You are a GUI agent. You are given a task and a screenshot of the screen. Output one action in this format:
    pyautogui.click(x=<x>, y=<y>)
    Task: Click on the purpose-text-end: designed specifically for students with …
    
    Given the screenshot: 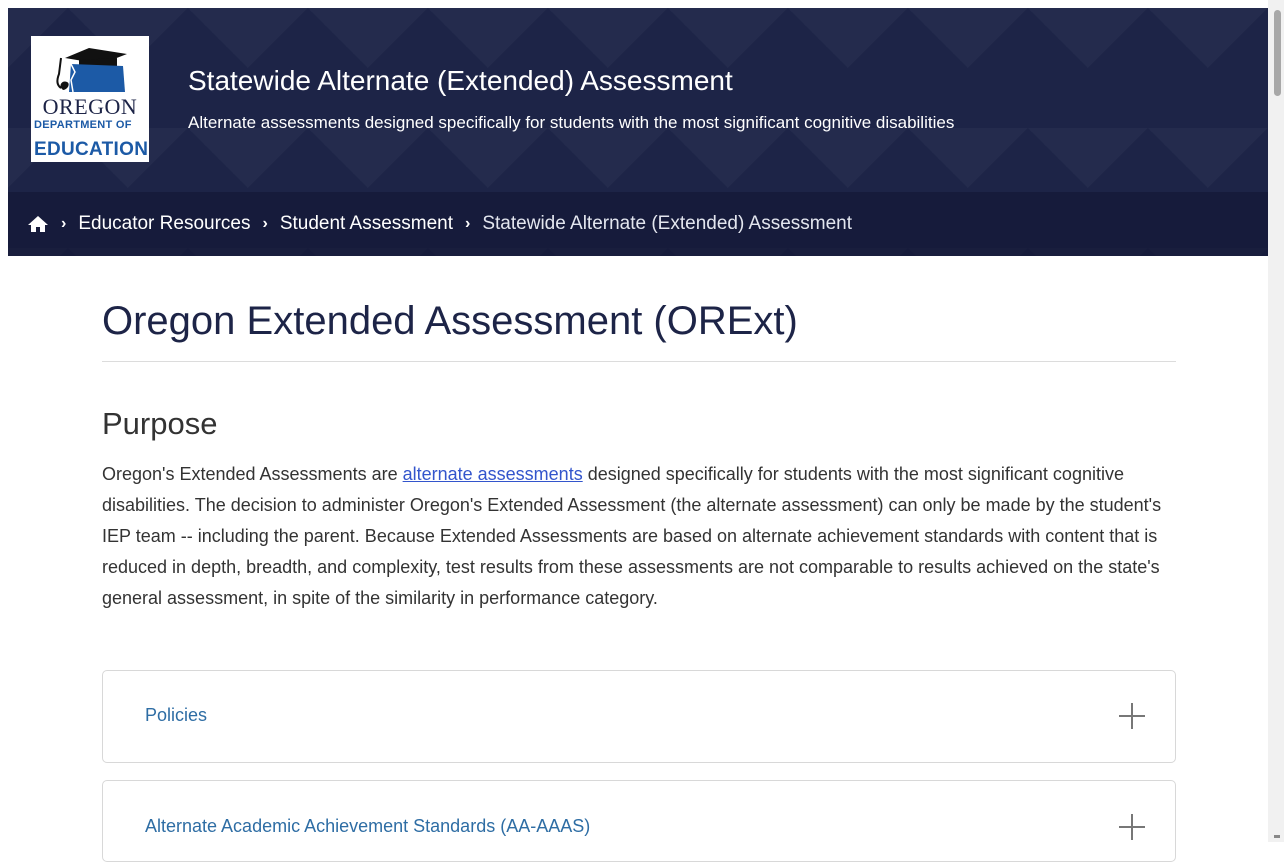 What is the action you would take?
    pyautogui.click(x=632, y=536)
    